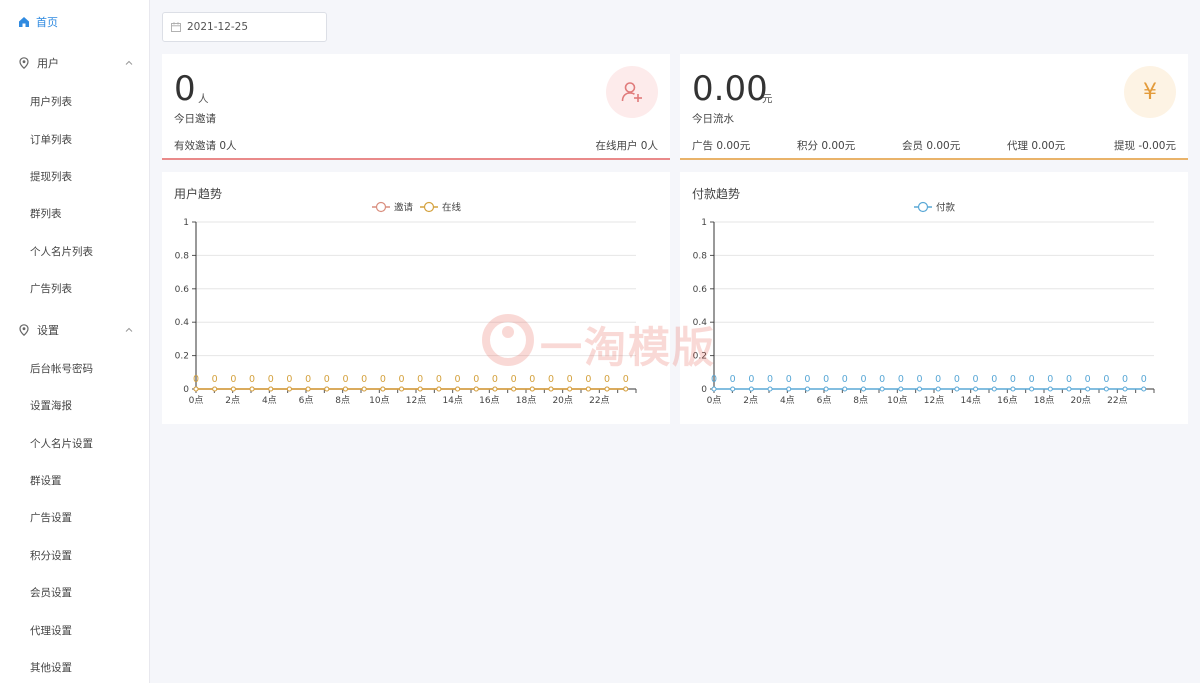 The height and width of the screenshot is (683, 1200). Describe the element at coordinates (47, 22) in the screenshot. I see `nav-home-label: 首页` at that location.